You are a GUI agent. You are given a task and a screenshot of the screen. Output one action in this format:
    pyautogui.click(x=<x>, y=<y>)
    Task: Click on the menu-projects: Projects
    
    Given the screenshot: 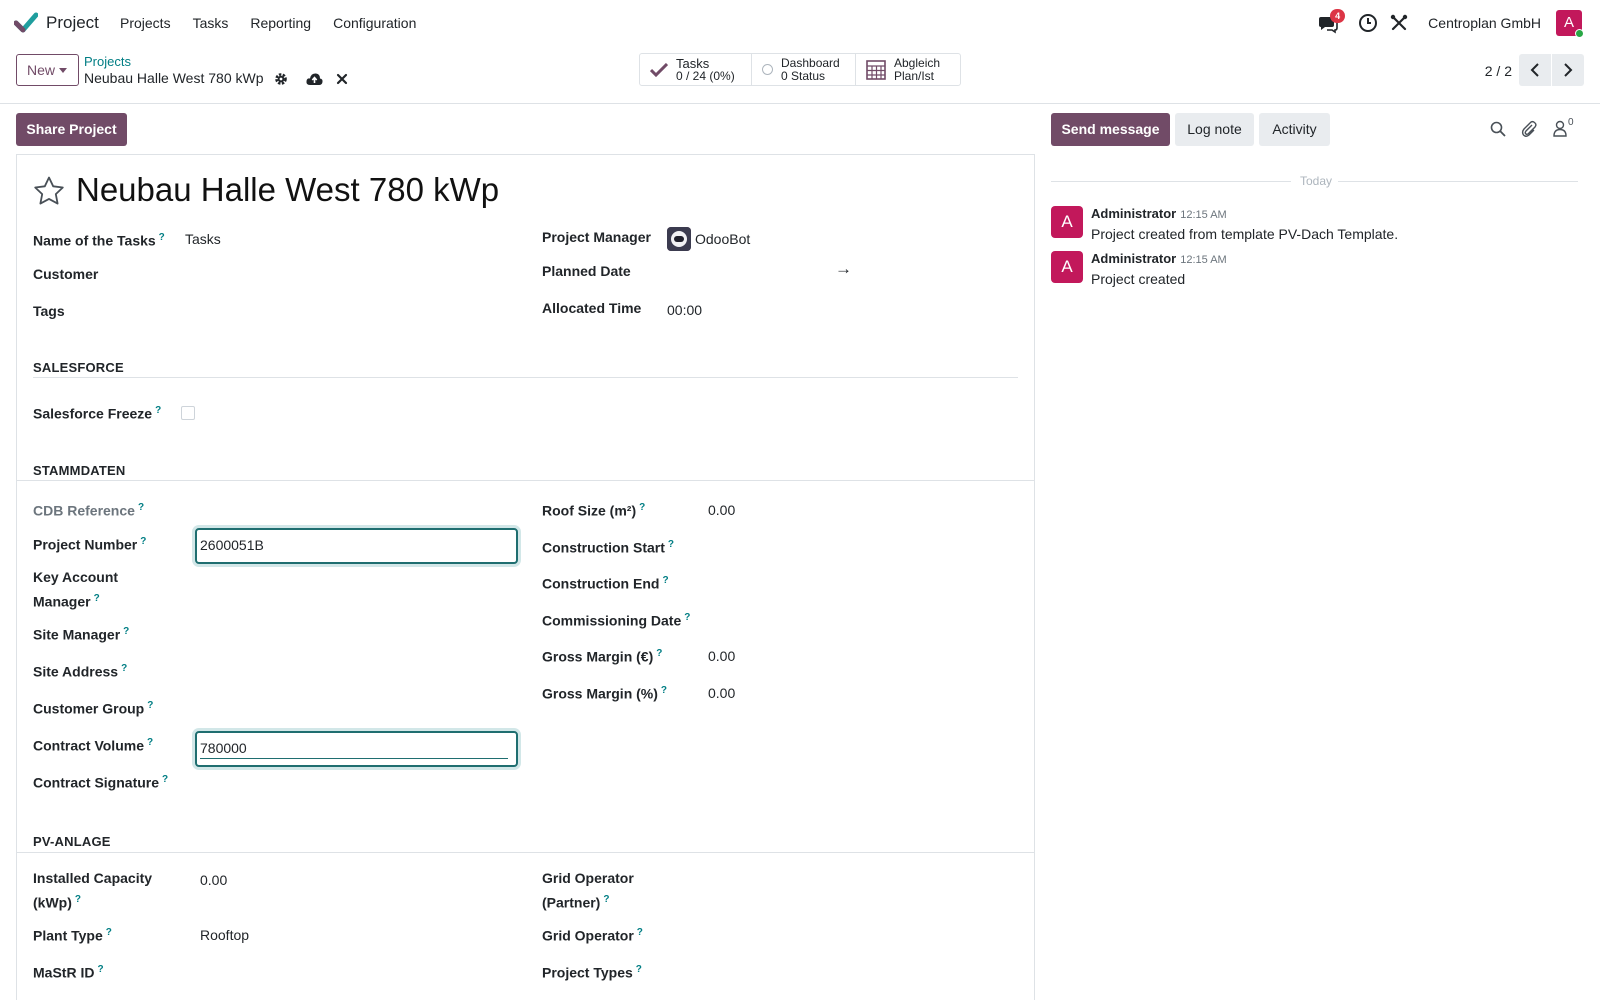 What is the action you would take?
    pyautogui.click(x=145, y=23)
    